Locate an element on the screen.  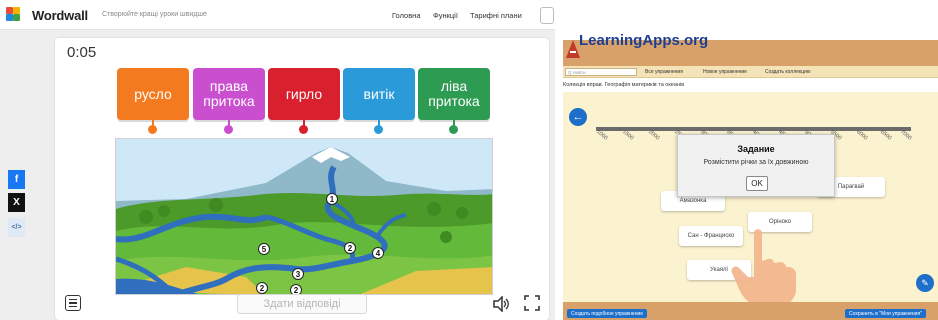
learningapps-logo-text: LearningApps.org is located at coordinates (643, 40).